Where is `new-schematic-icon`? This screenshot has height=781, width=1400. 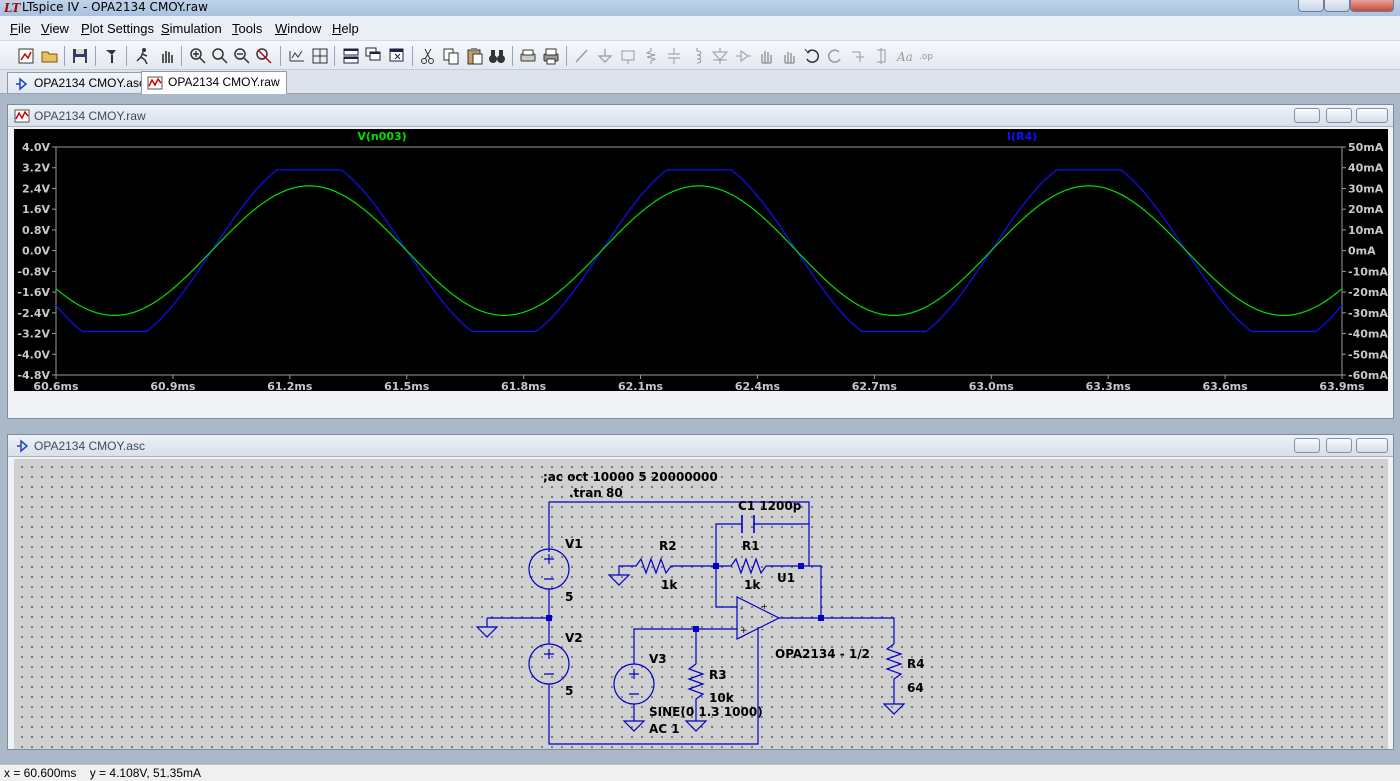 new-schematic-icon is located at coordinates (26, 56).